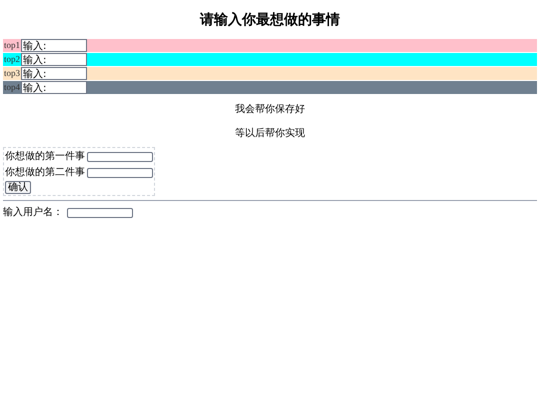 This screenshot has width=540, height=405. Describe the element at coordinates (33, 213) in the screenshot. I see `field-label: 输入用户名：` at that location.